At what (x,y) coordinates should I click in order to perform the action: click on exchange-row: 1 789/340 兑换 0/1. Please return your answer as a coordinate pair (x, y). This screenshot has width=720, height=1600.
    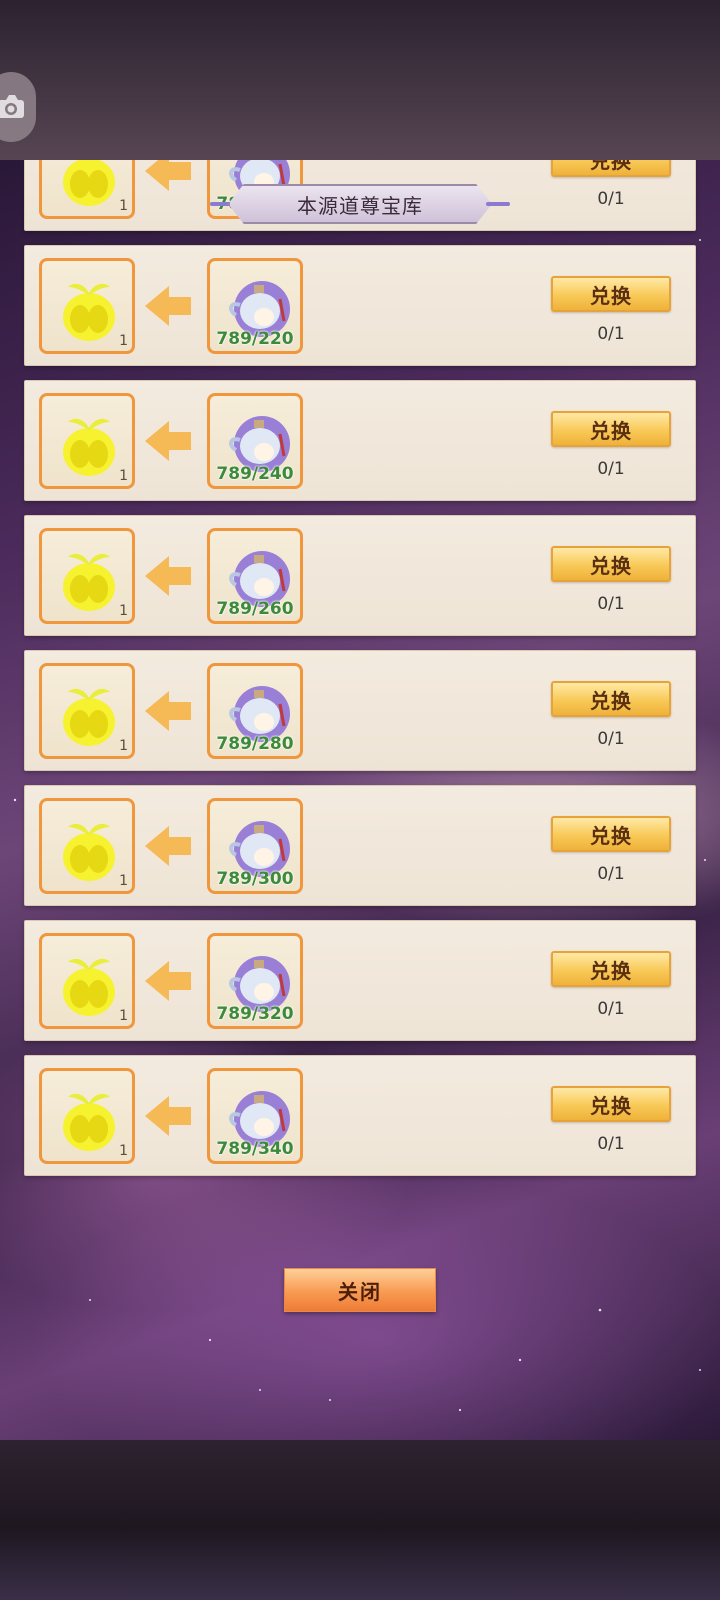
    Looking at the image, I should click on (360, 1115).